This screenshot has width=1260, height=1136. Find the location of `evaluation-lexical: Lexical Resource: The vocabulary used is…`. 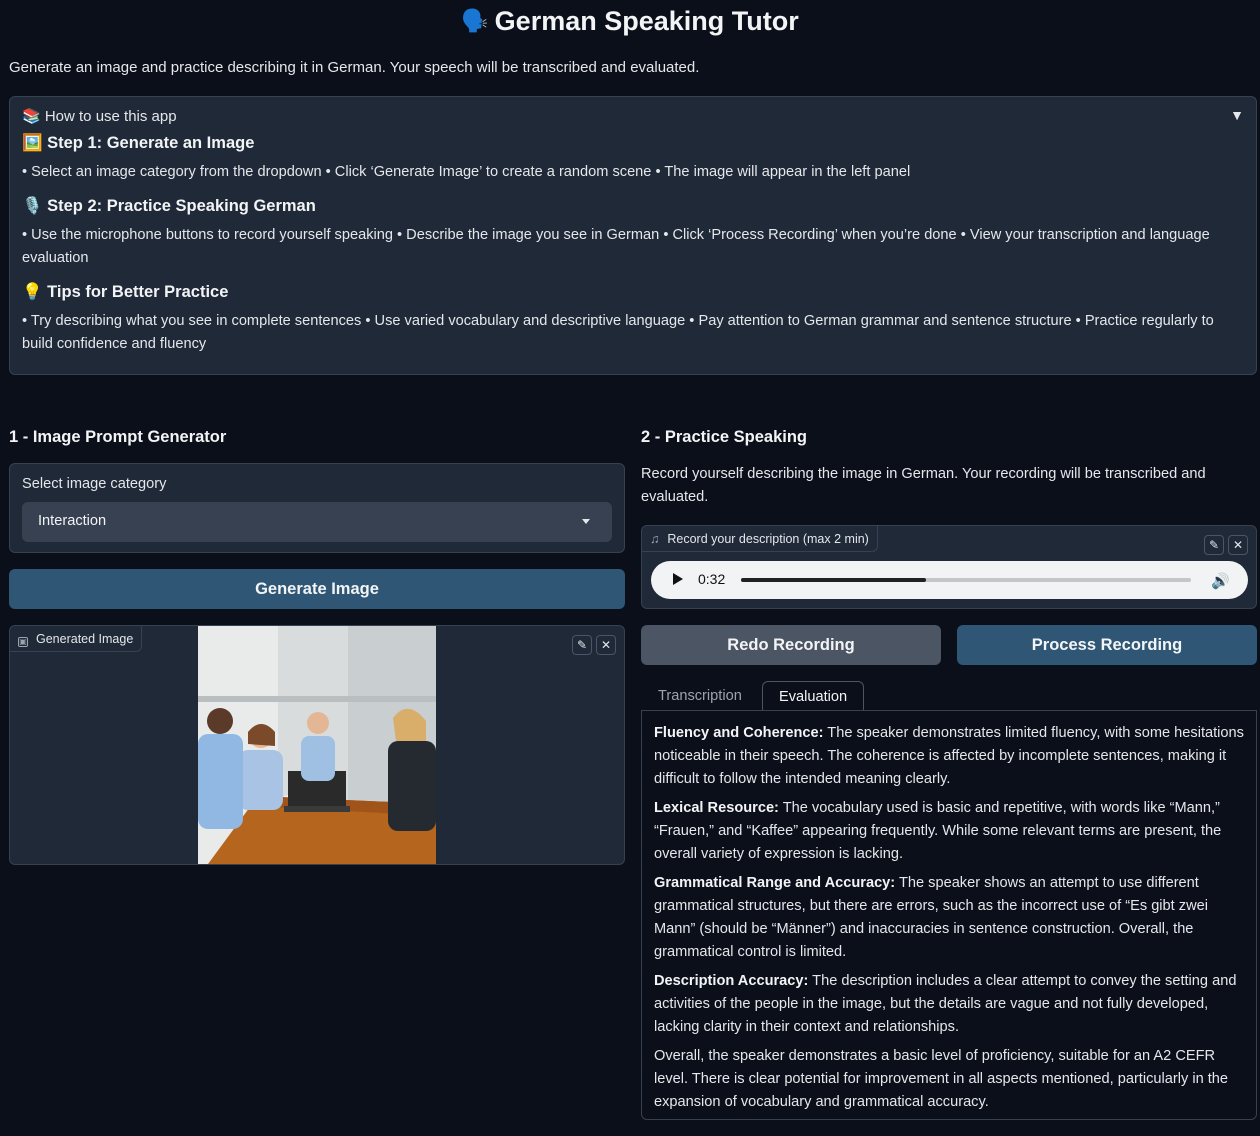

evaluation-lexical: Lexical Resource: The vocabulary used is… is located at coordinates (949, 831).